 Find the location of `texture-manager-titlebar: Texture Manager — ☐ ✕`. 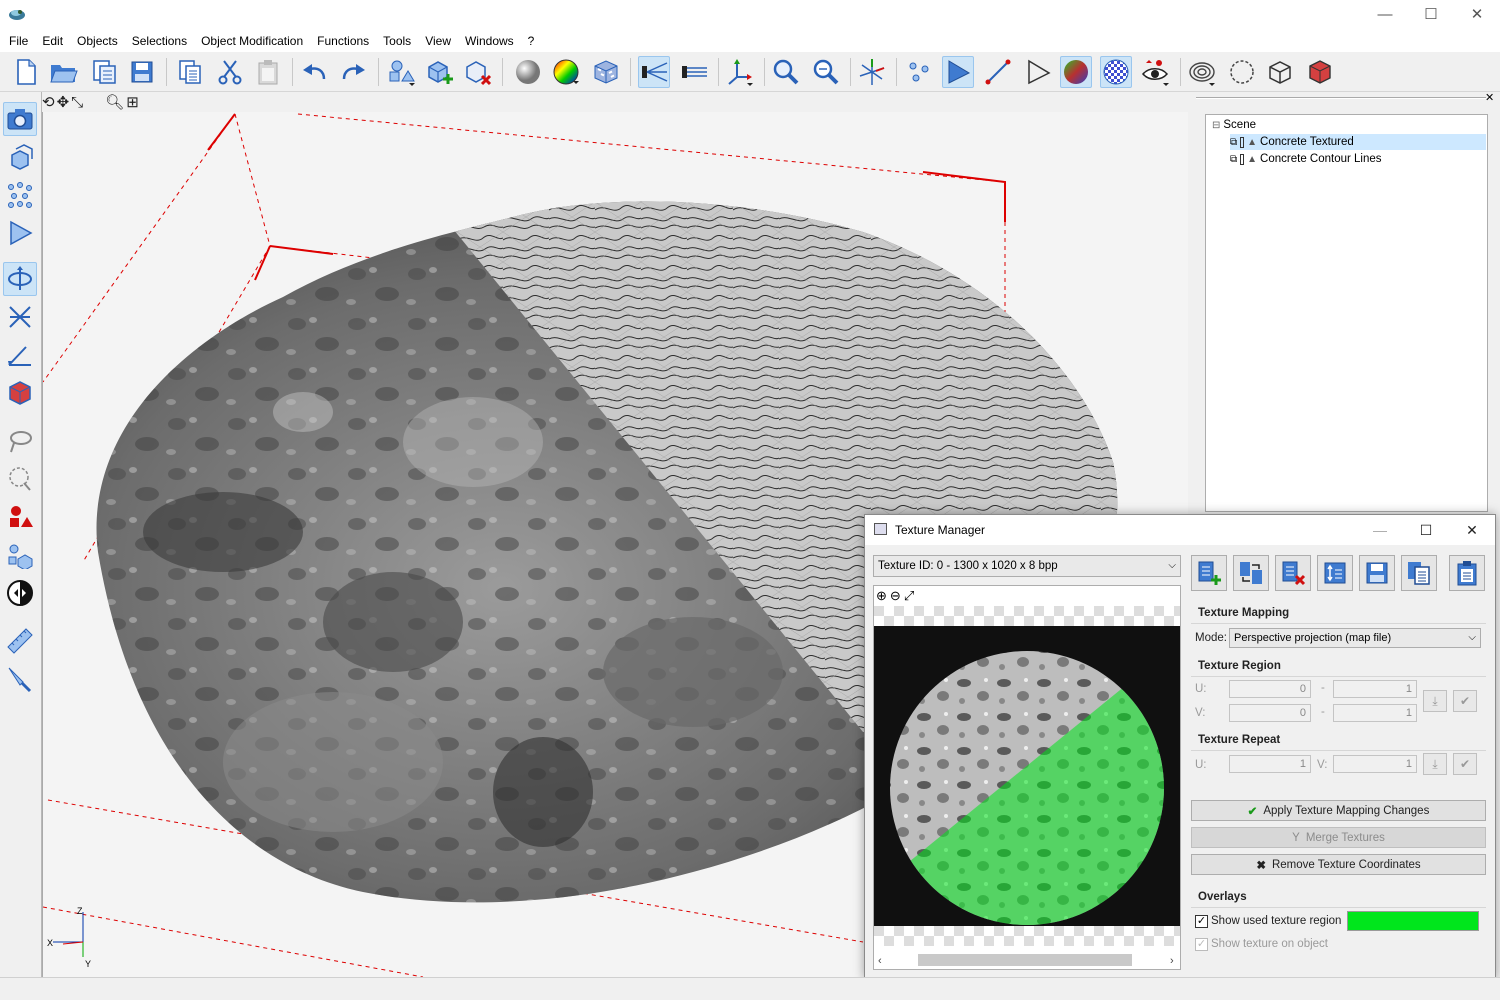

texture-manager-titlebar: Texture Manager — ☐ ✕ is located at coordinates (1180, 530).